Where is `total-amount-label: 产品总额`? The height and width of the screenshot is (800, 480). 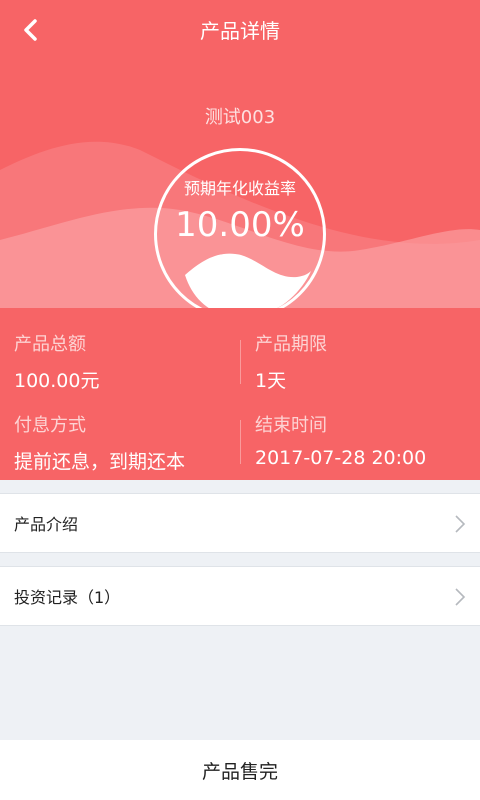 total-amount-label: 产品总额 is located at coordinates (50, 344).